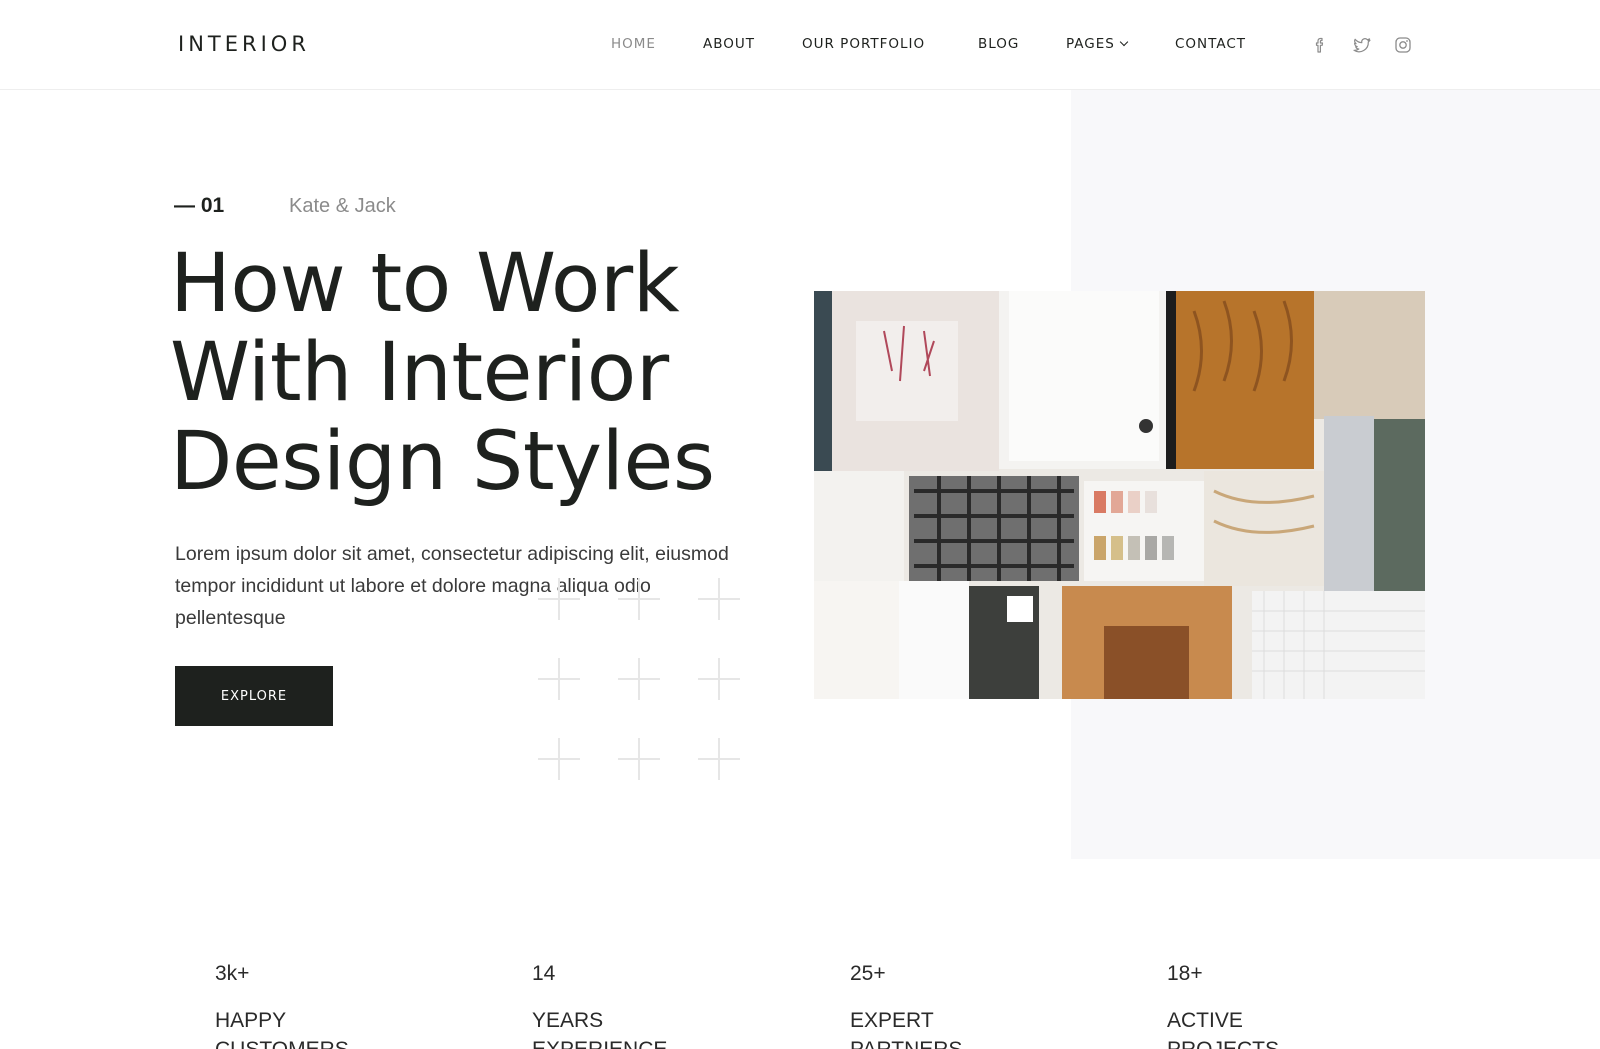 The width and height of the screenshot is (1600, 1049). I want to click on nav-pages: PAGES, so click(1097, 44).